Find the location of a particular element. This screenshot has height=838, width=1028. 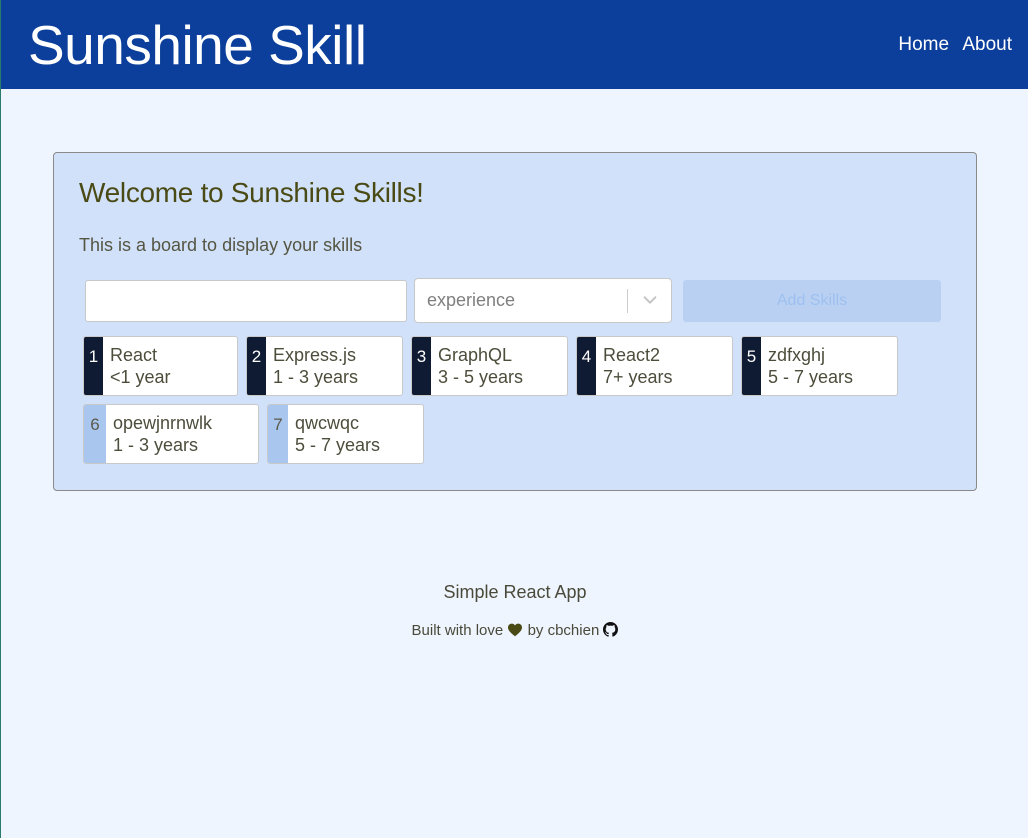

skill-rank: 5 is located at coordinates (751, 366).